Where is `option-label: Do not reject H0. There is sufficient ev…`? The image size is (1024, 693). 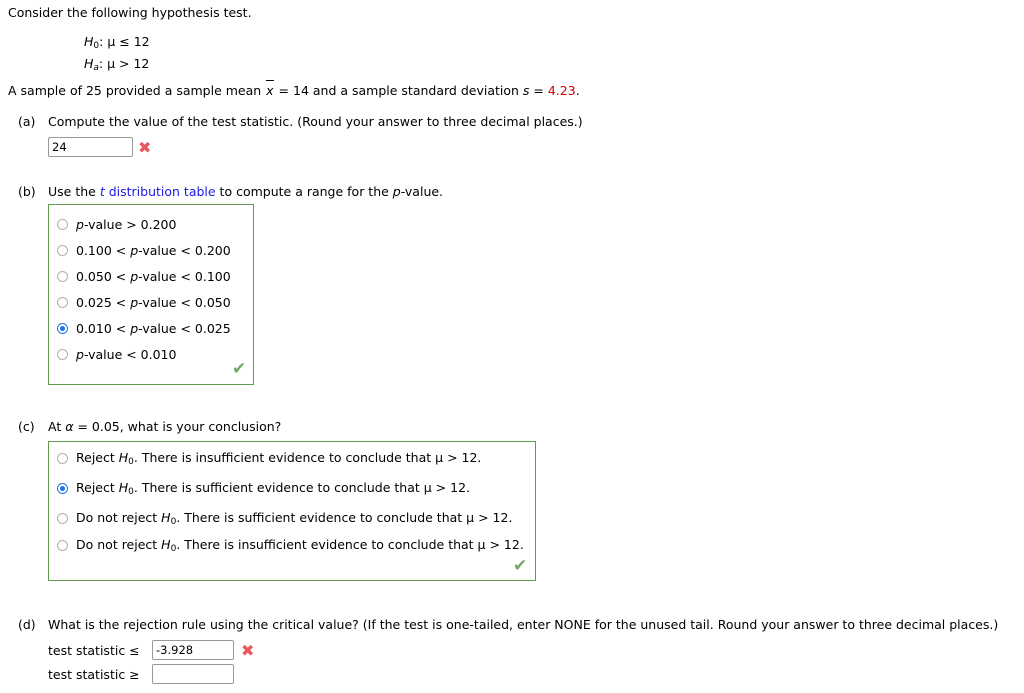 option-label: Do not reject H0. There is sufficient ev… is located at coordinates (294, 518).